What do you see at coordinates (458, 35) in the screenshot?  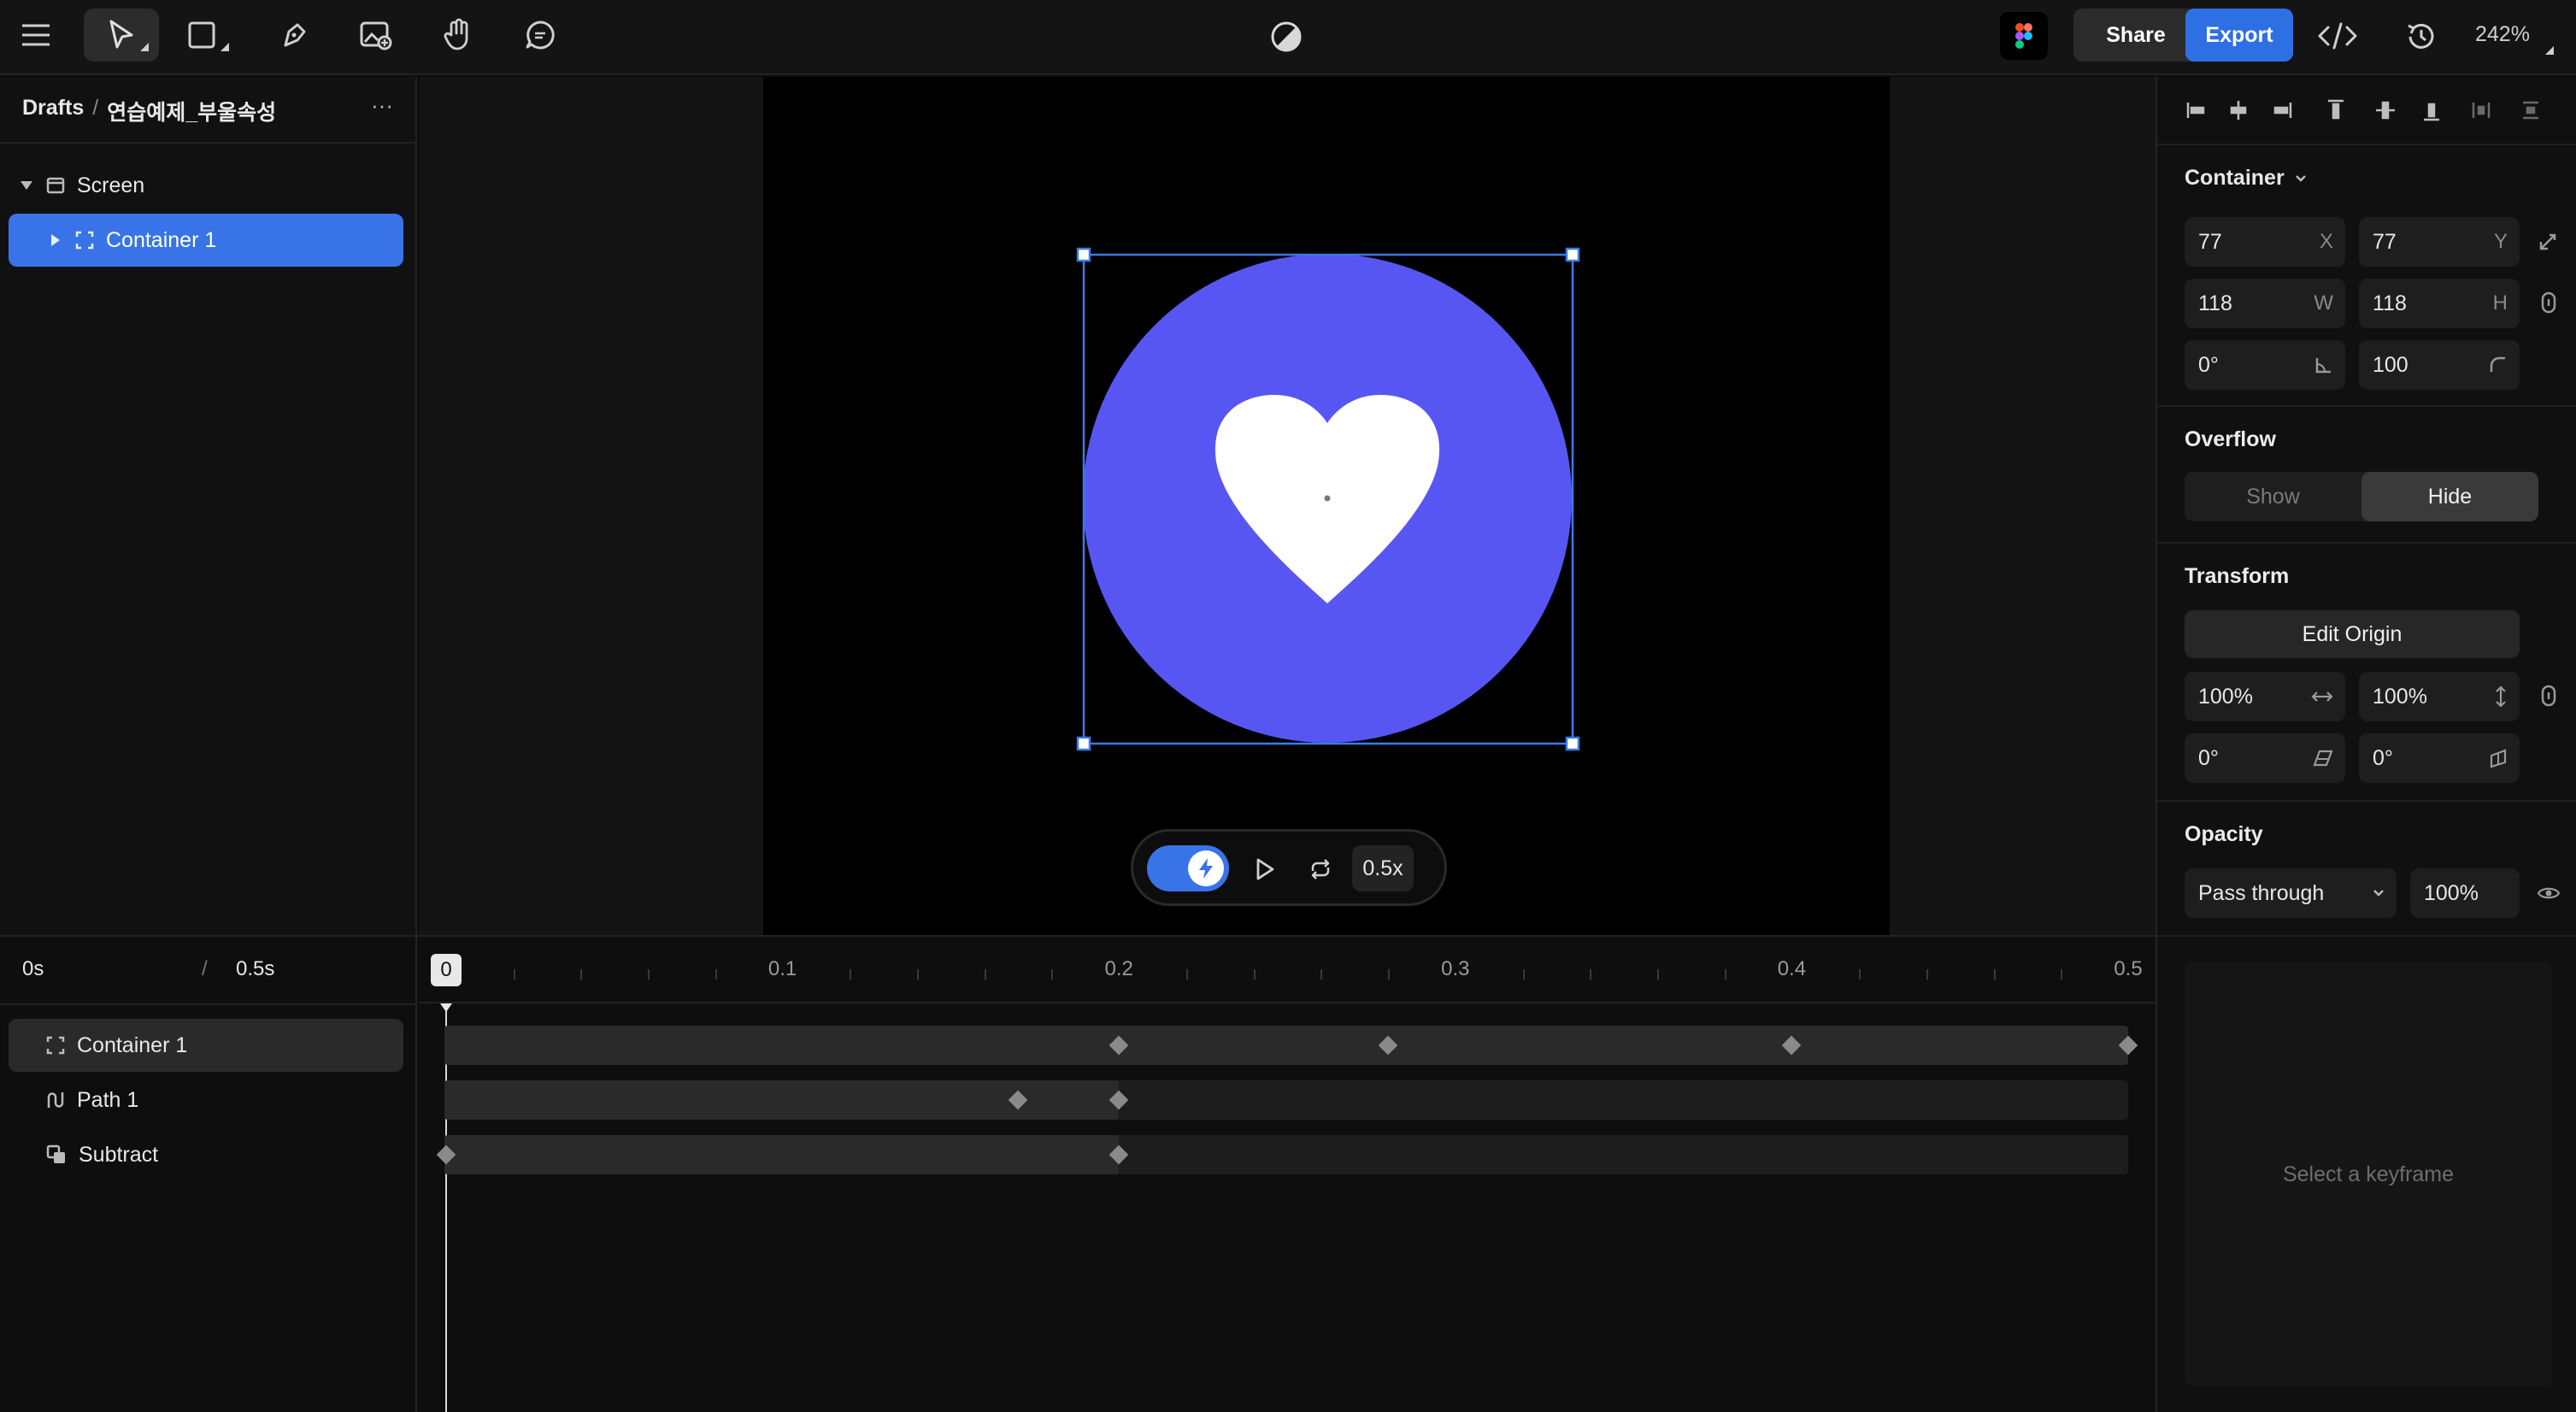 I see `hand-tool-icon` at bounding box center [458, 35].